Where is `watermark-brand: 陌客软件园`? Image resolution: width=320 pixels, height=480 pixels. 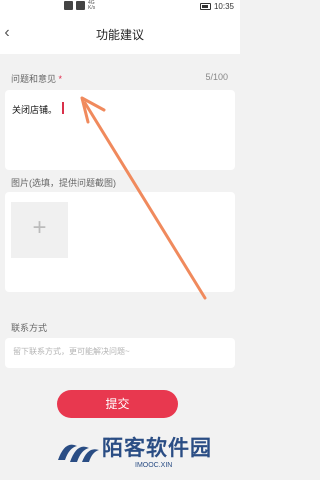
watermark-brand: 陌客软件园 is located at coordinates (157, 448).